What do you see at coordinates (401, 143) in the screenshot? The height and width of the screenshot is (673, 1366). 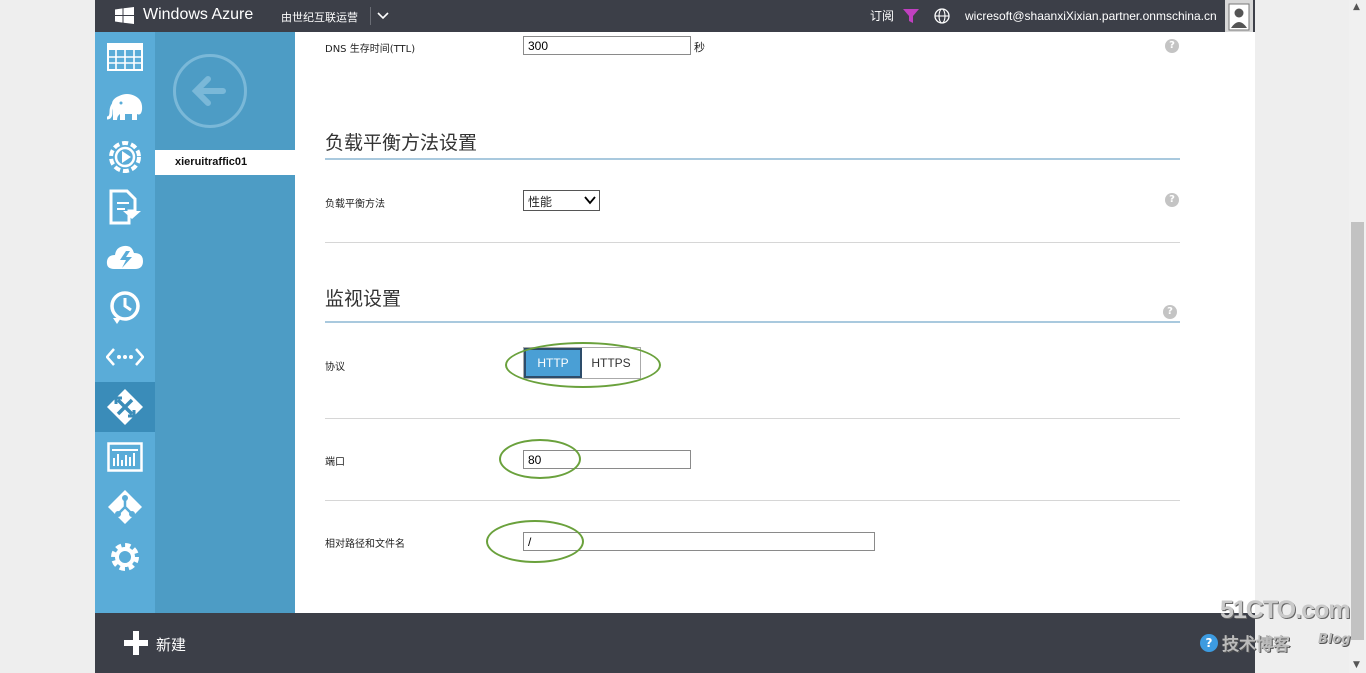 I see `lb-section-title: 负载平衡方法设置` at bounding box center [401, 143].